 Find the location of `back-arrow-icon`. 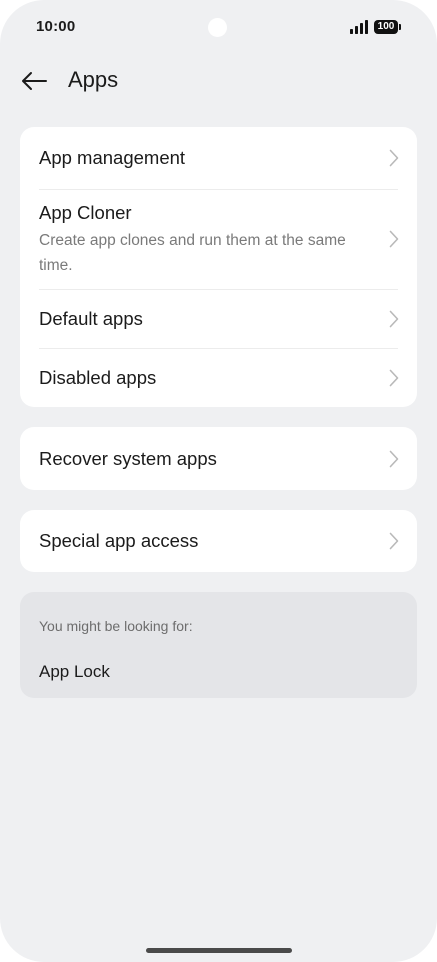

back-arrow-icon is located at coordinates (34, 81).